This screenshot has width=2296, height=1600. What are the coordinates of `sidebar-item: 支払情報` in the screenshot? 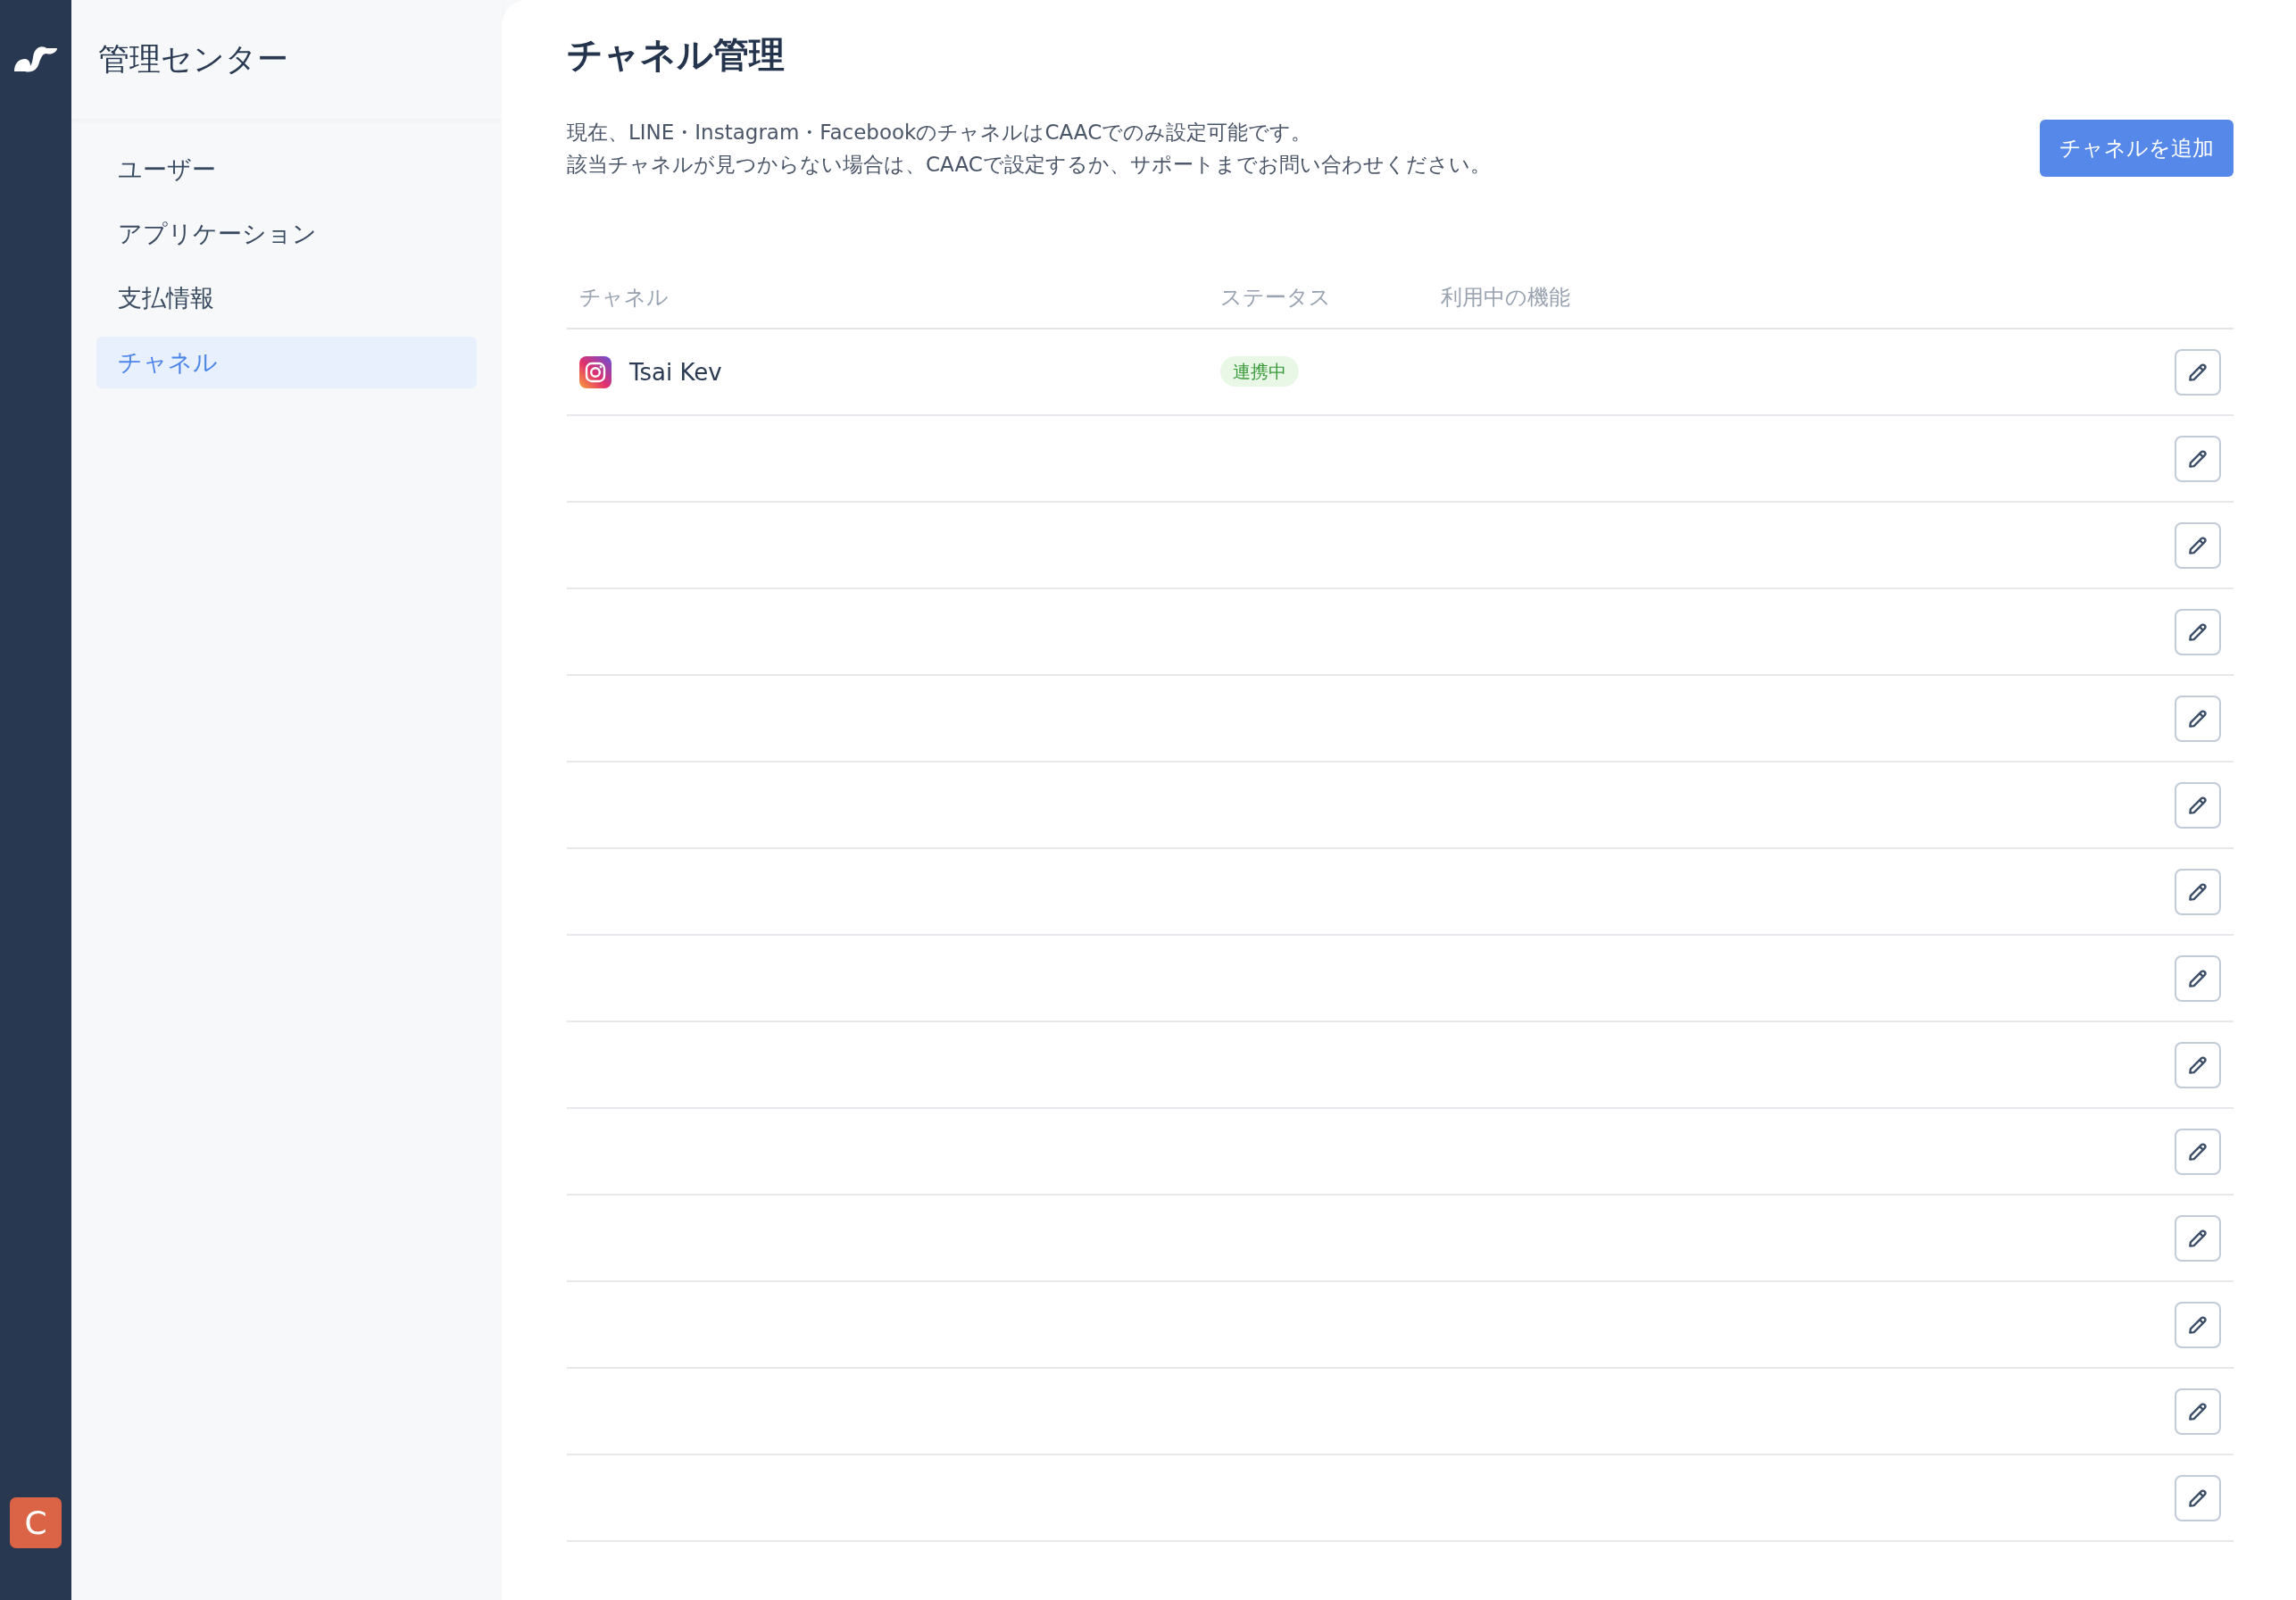 It's located at (287, 298).